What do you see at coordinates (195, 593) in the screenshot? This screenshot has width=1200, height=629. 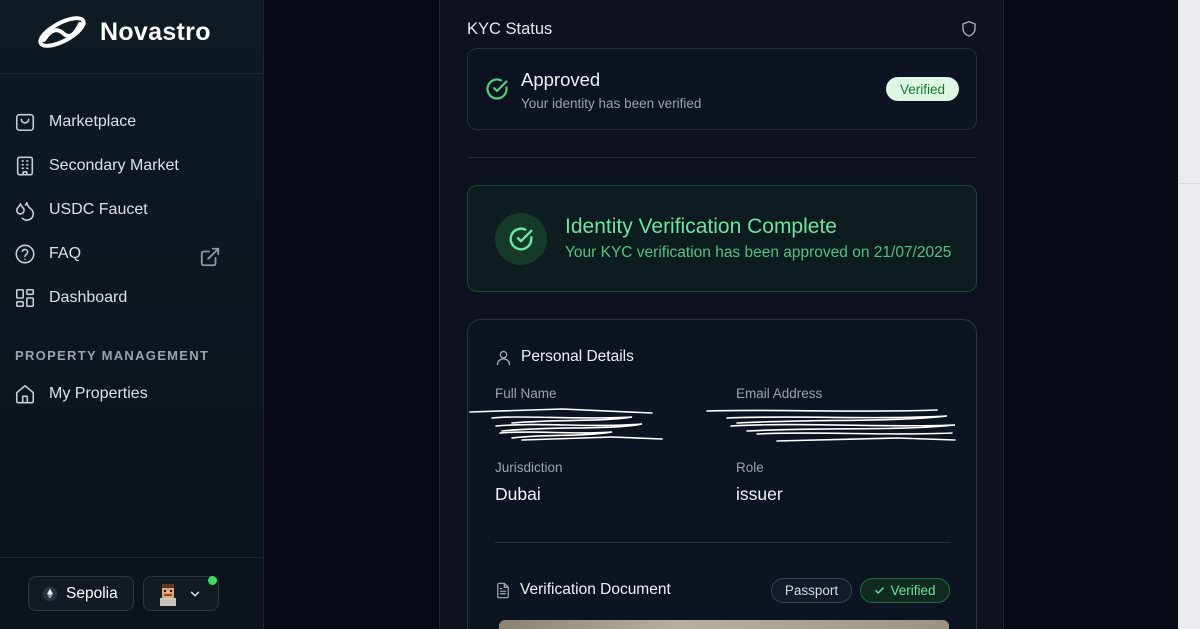 I see `chevron-down-icon` at bounding box center [195, 593].